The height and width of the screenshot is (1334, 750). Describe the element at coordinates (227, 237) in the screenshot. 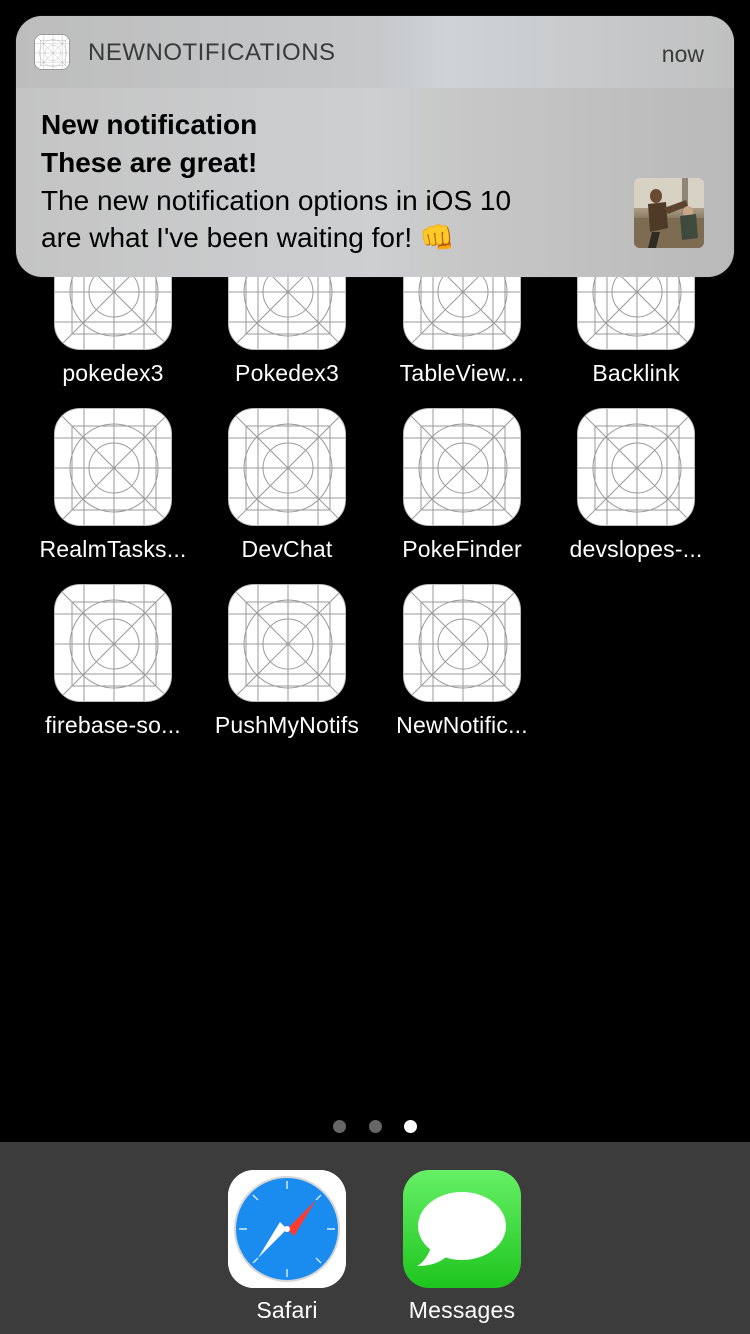

I see `notification-body-line-2-text: are what I've been waiting for!` at that location.